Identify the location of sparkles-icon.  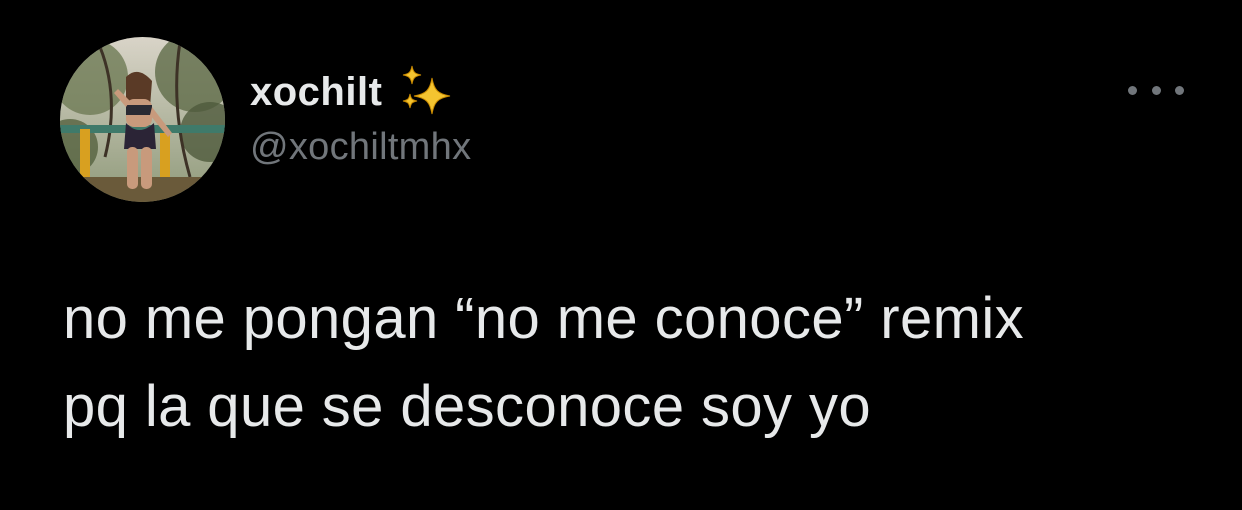
(427, 90).